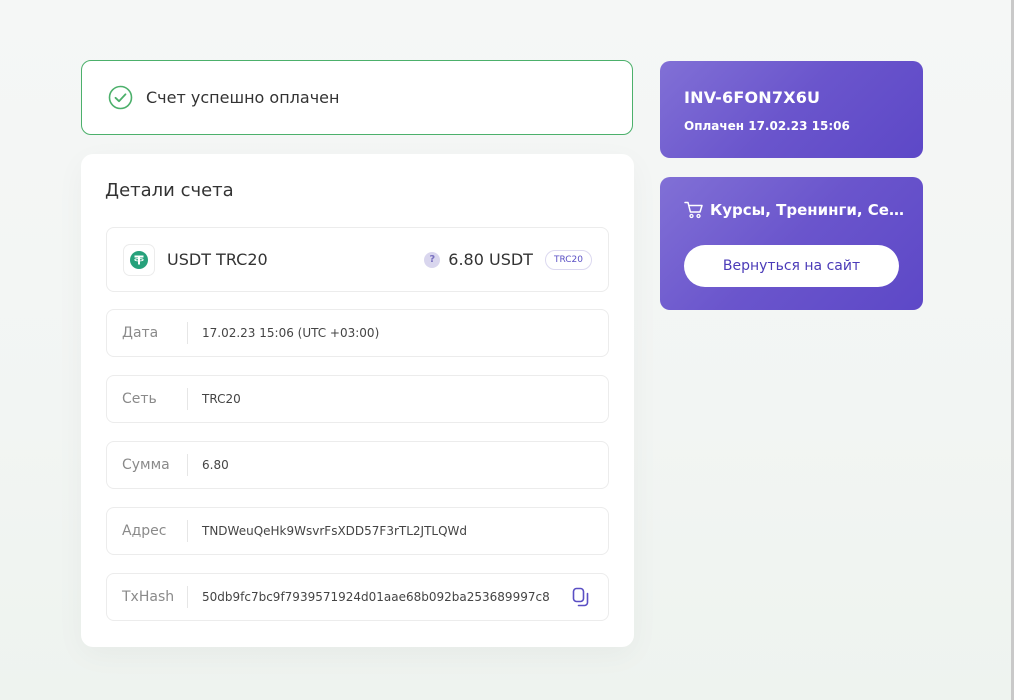 Image resolution: width=1014 pixels, height=700 pixels. Describe the element at coordinates (120, 97) in the screenshot. I see `check-circle-icon` at that location.